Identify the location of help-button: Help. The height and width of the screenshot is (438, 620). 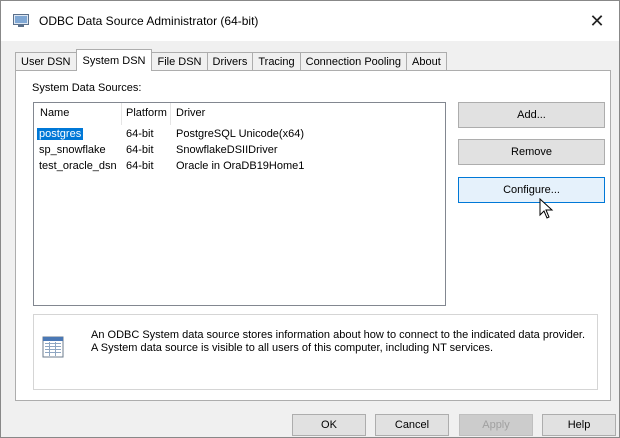
(579, 425).